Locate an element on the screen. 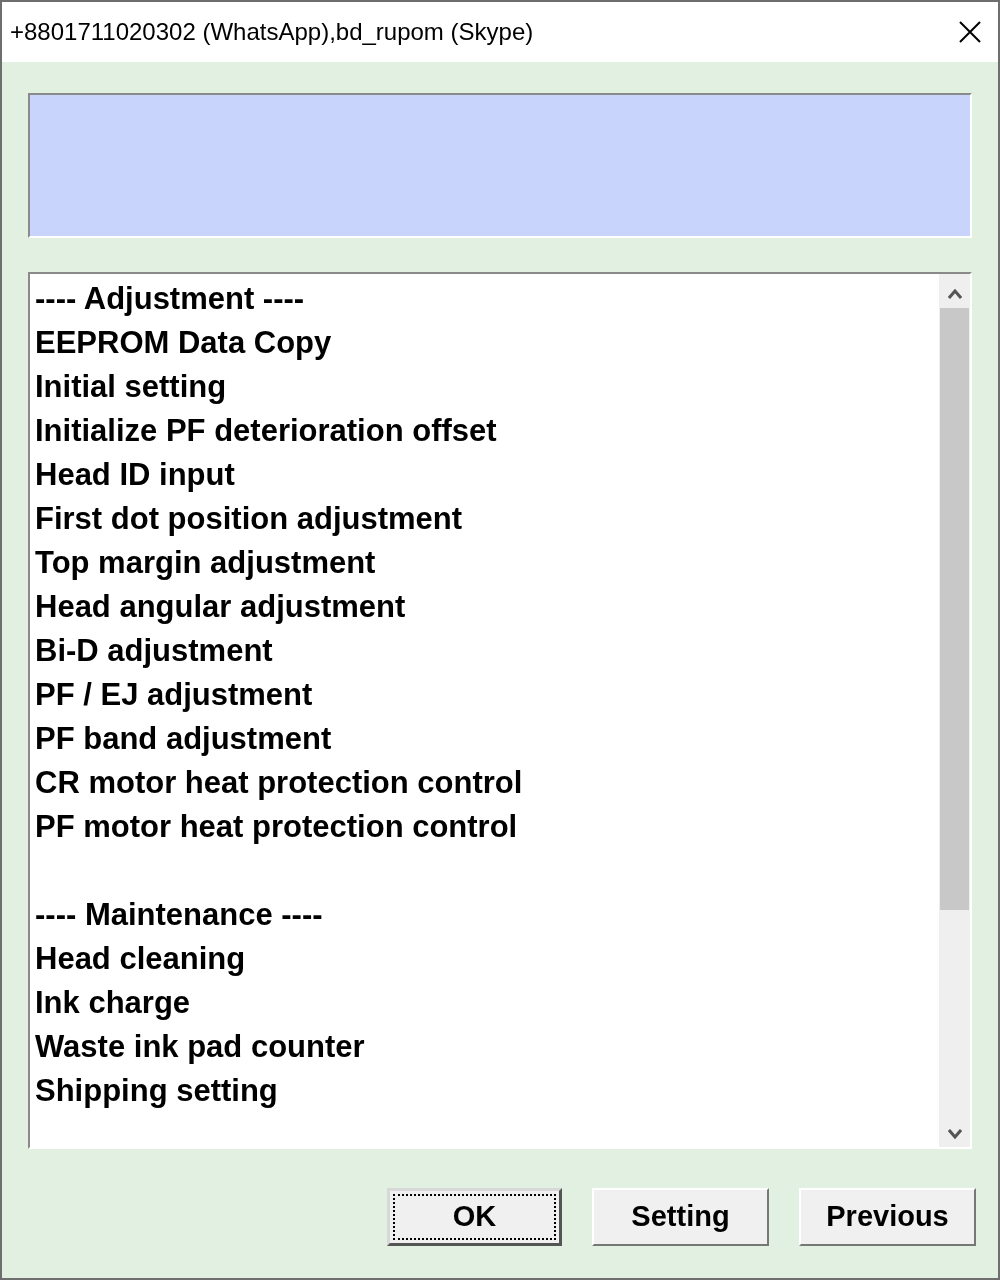  dialog-button: Previous is located at coordinates (887, 1217).